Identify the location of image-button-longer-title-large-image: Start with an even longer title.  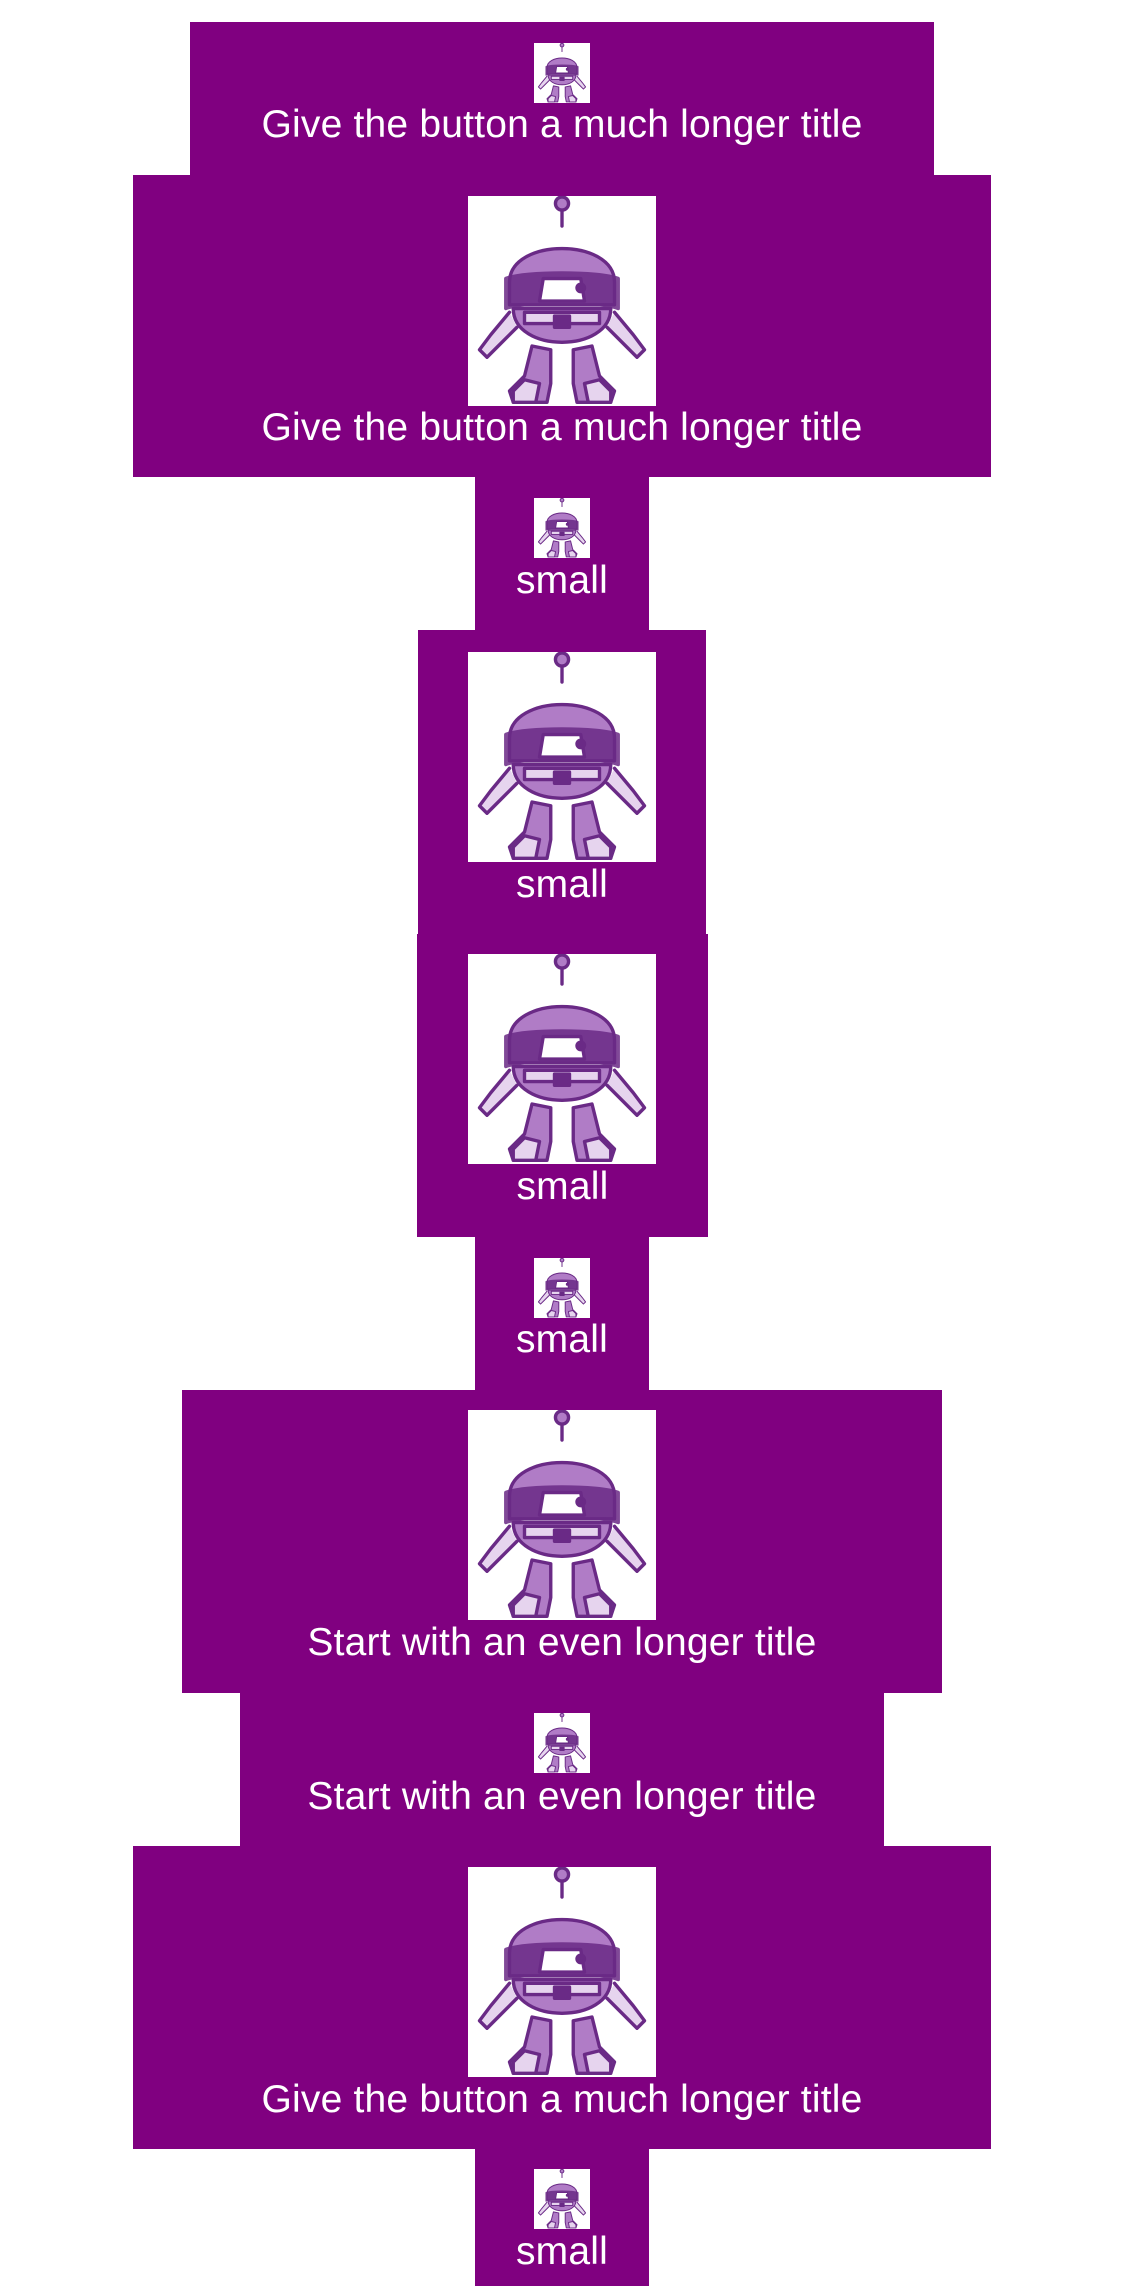
(562, 1541).